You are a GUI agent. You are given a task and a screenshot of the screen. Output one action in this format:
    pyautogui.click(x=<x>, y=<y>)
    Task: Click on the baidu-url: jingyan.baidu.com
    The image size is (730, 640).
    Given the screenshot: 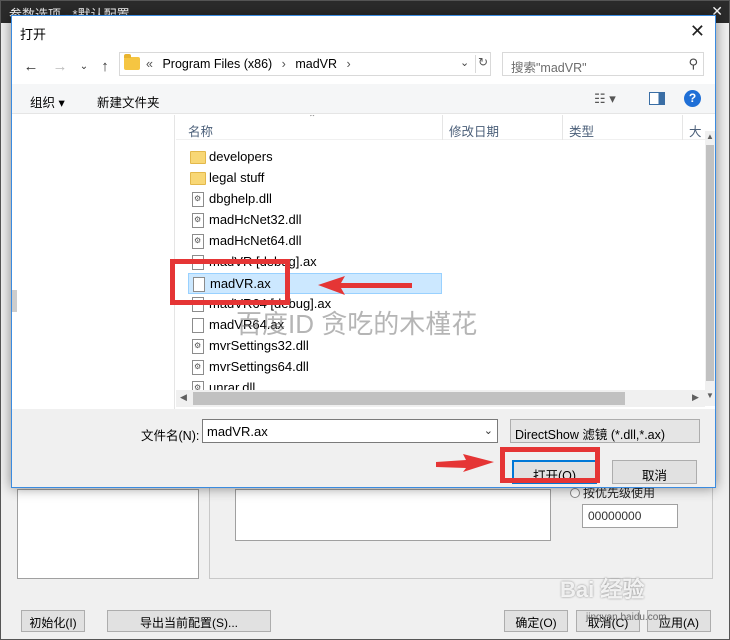 What is the action you would take?
    pyautogui.click(x=626, y=617)
    